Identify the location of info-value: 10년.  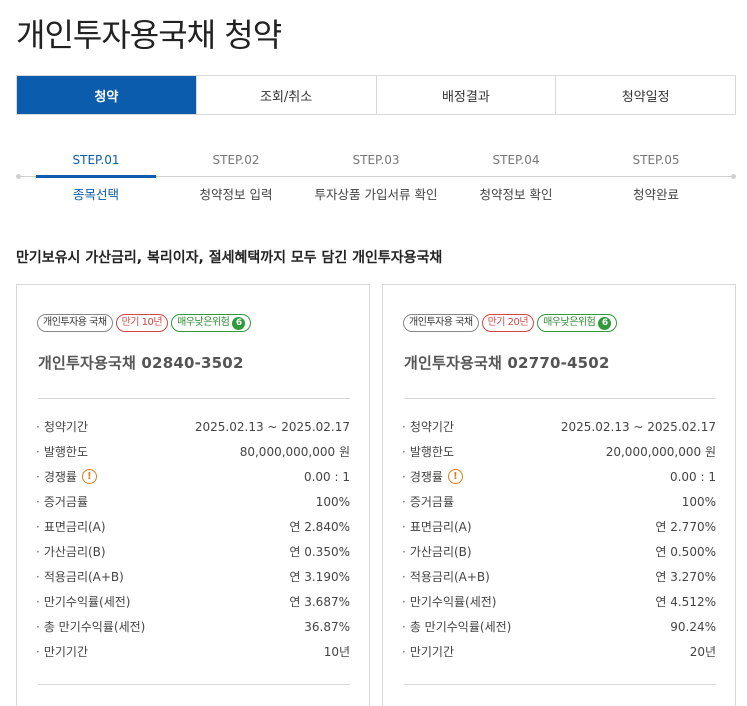
(336, 652).